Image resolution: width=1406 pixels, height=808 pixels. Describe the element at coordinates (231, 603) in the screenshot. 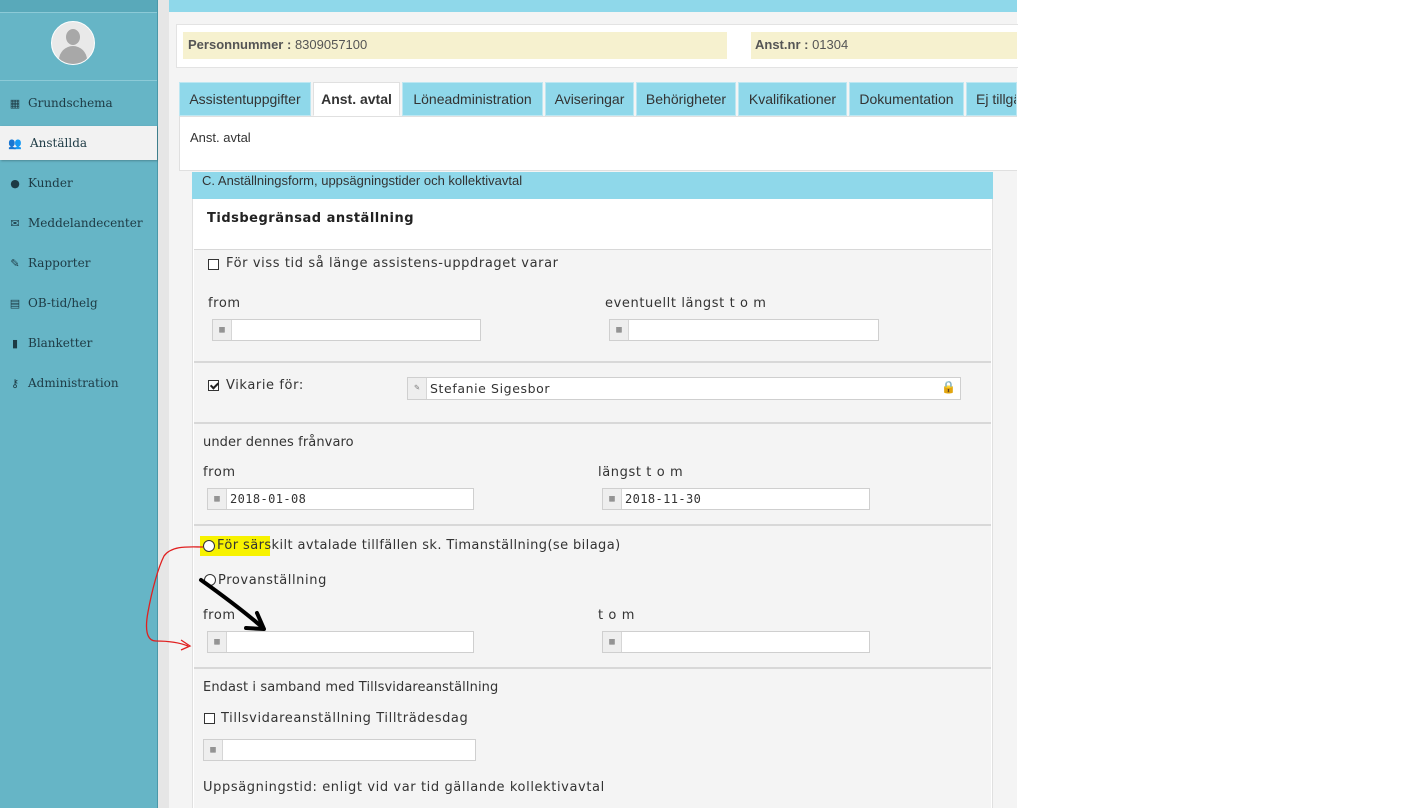

I see `black-annotation-arrow` at that location.